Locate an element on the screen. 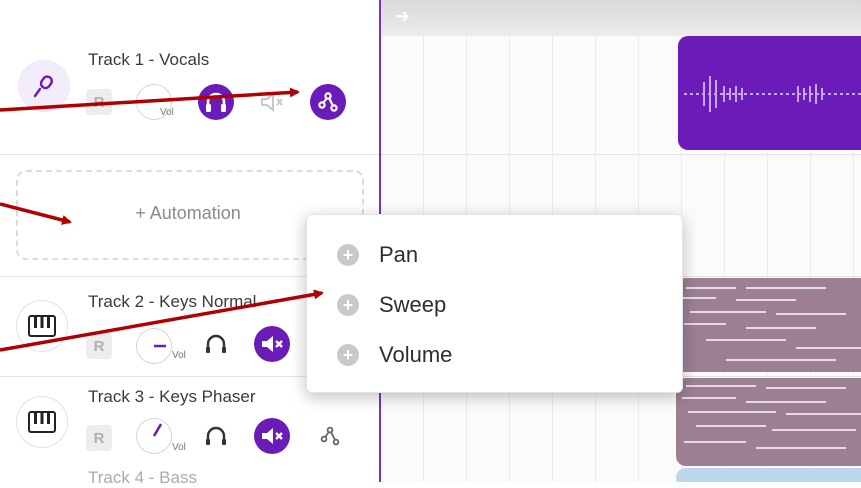  menu-item-label: Volume is located at coordinates (416, 354).